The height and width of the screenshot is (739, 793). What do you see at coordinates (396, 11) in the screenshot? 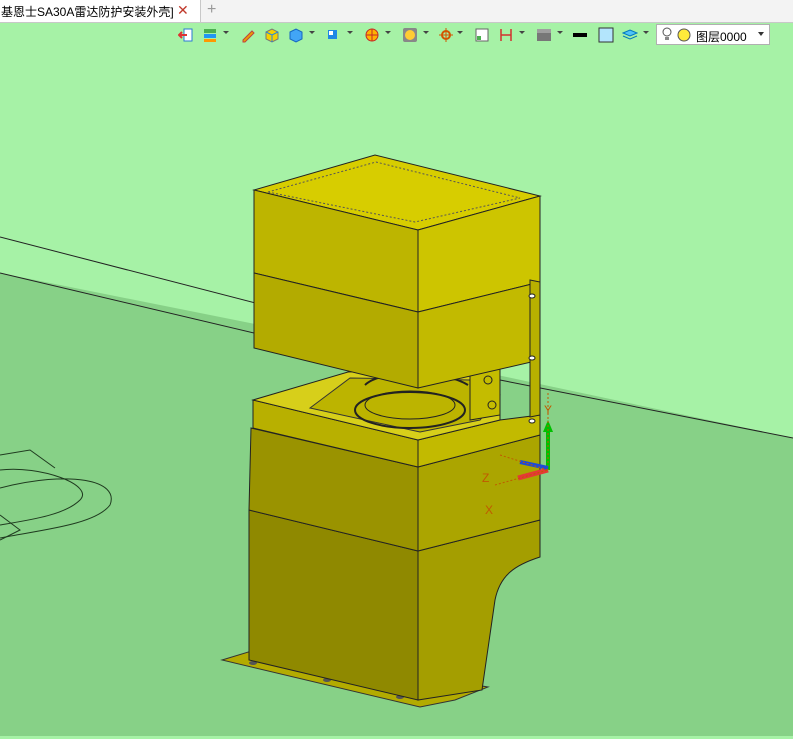
I see `tab-bar: 基恩士SA30A雷达防护安装外壳] ✕ +` at bounding box center [396, 11].